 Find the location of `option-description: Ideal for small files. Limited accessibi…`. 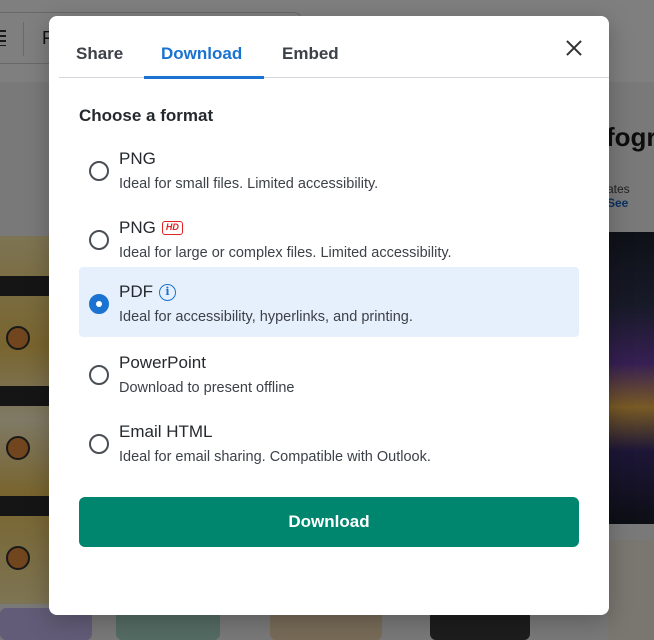

option-description: Ideal for small files. Limited accessibi… is located at coordinates (249, 184).